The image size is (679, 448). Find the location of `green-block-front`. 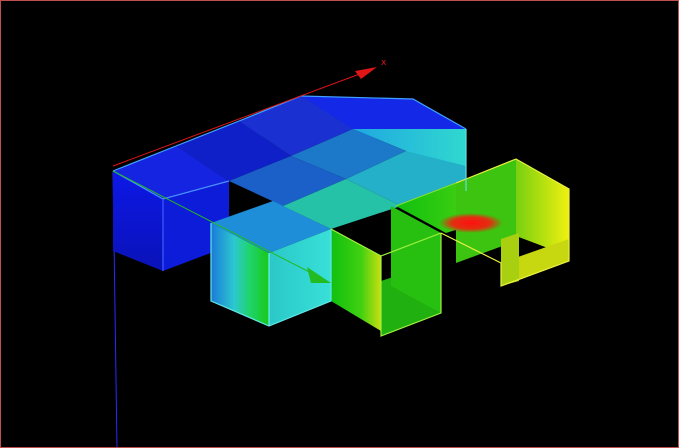

green-block-front is located at coordinates (356, 280).